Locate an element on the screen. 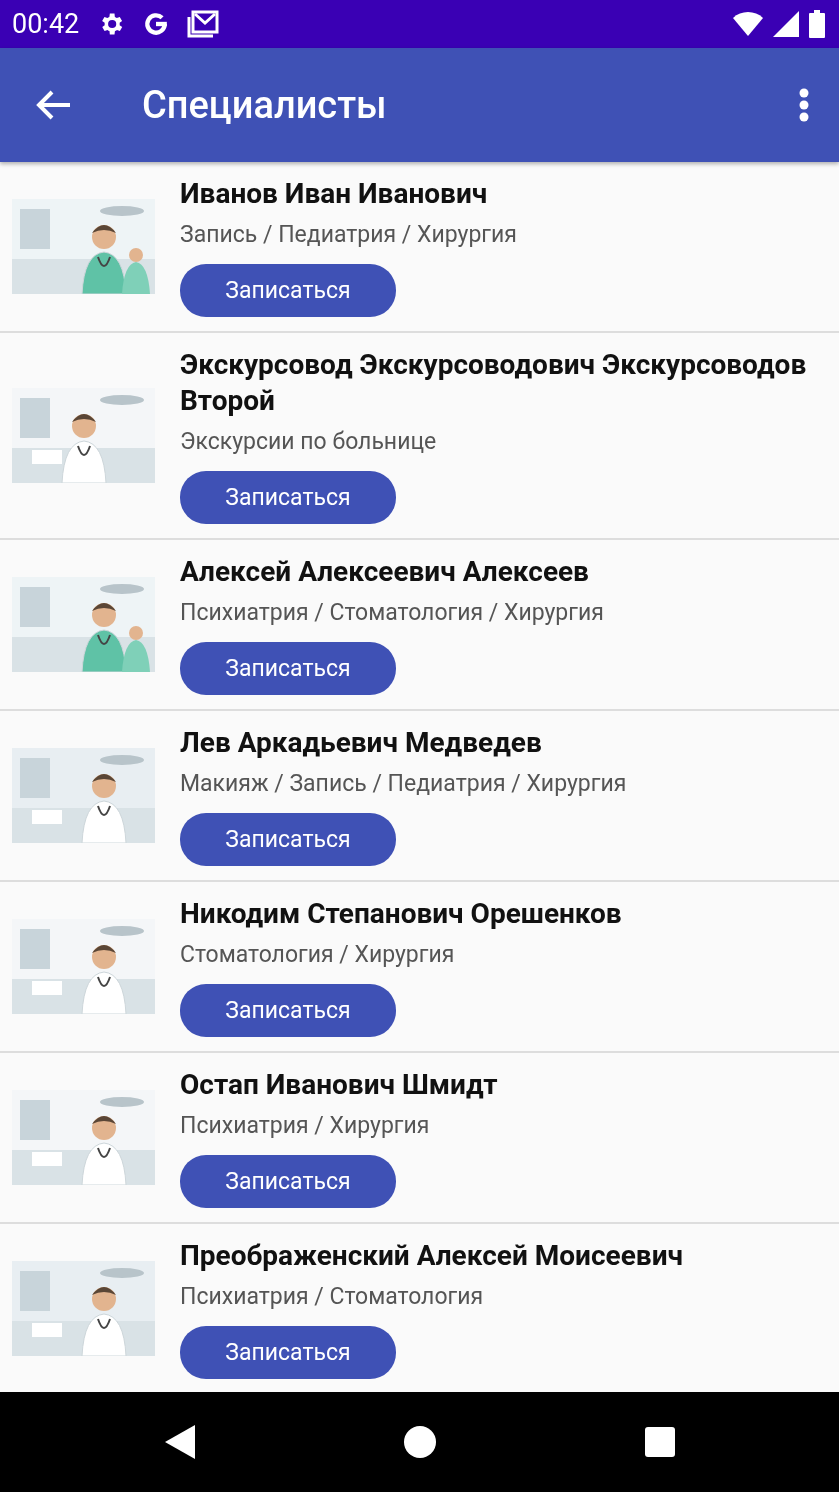  back-button is located at coordinates (53, 105).